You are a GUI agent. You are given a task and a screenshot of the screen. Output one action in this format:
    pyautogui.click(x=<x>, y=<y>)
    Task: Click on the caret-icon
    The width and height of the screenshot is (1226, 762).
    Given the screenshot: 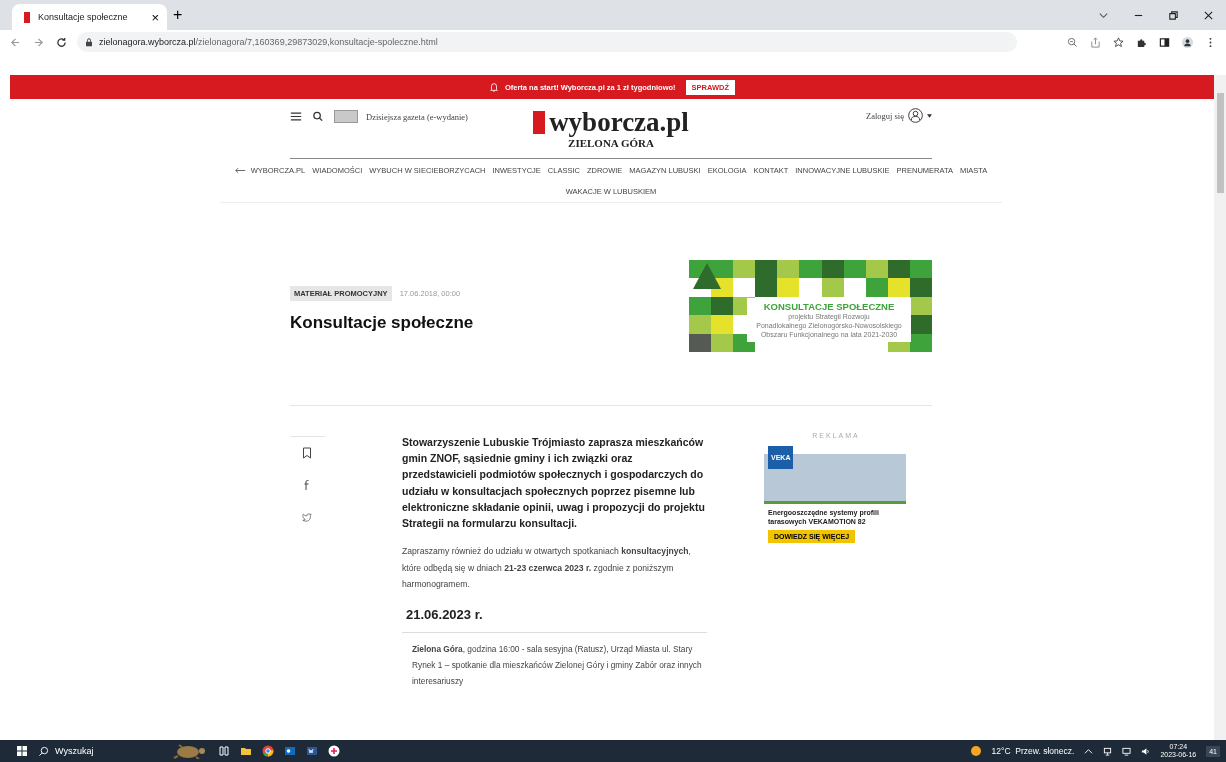 What is the action you would take?
    pyautogui.click(x=929, y=115)
    